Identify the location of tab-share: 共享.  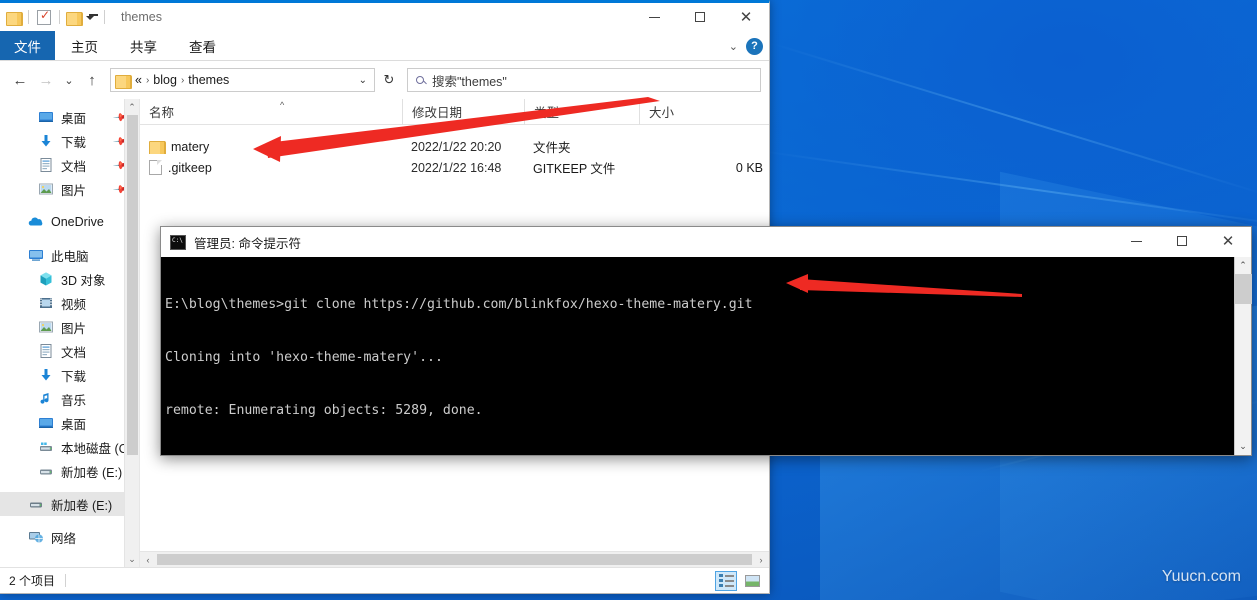
(143, 45).